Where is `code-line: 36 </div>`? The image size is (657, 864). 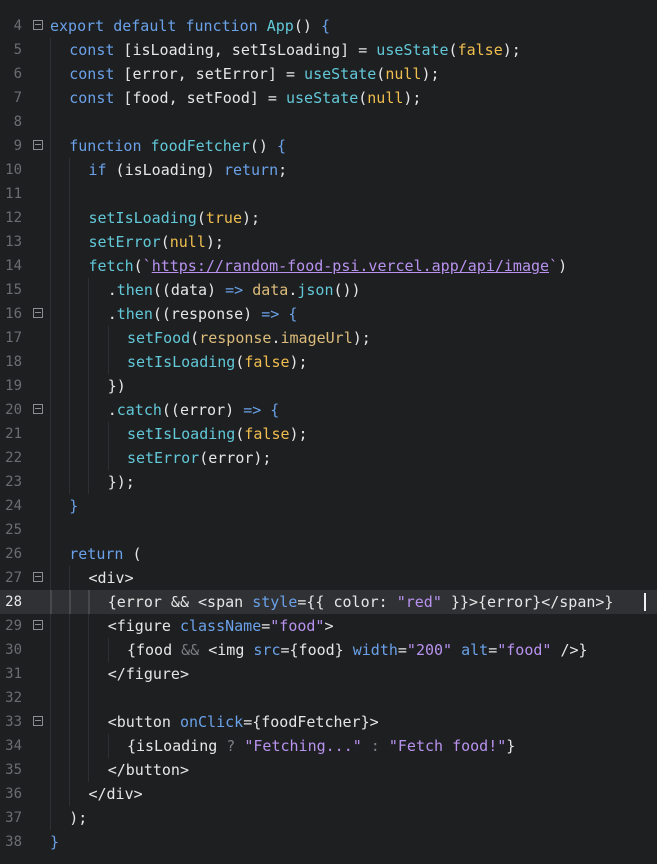 code-line: 36 </div> is located at coordinates (328, 794).